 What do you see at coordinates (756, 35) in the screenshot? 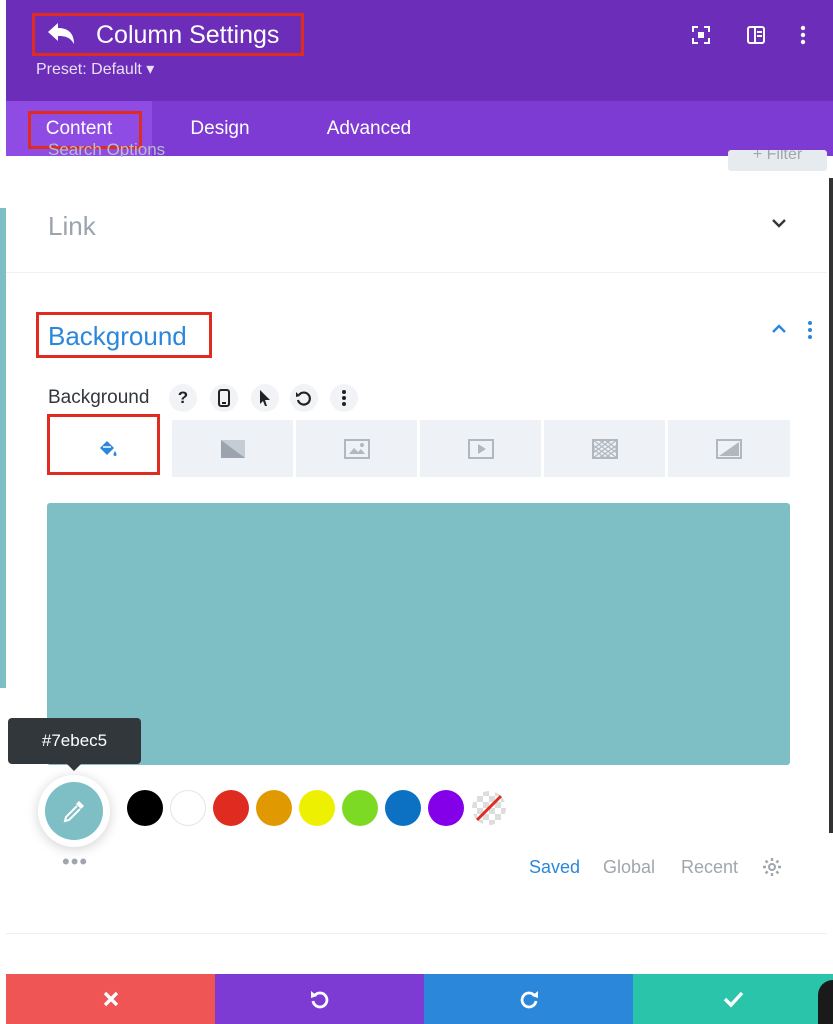
I see `split-view-icon` at bounding box center [756, 35].